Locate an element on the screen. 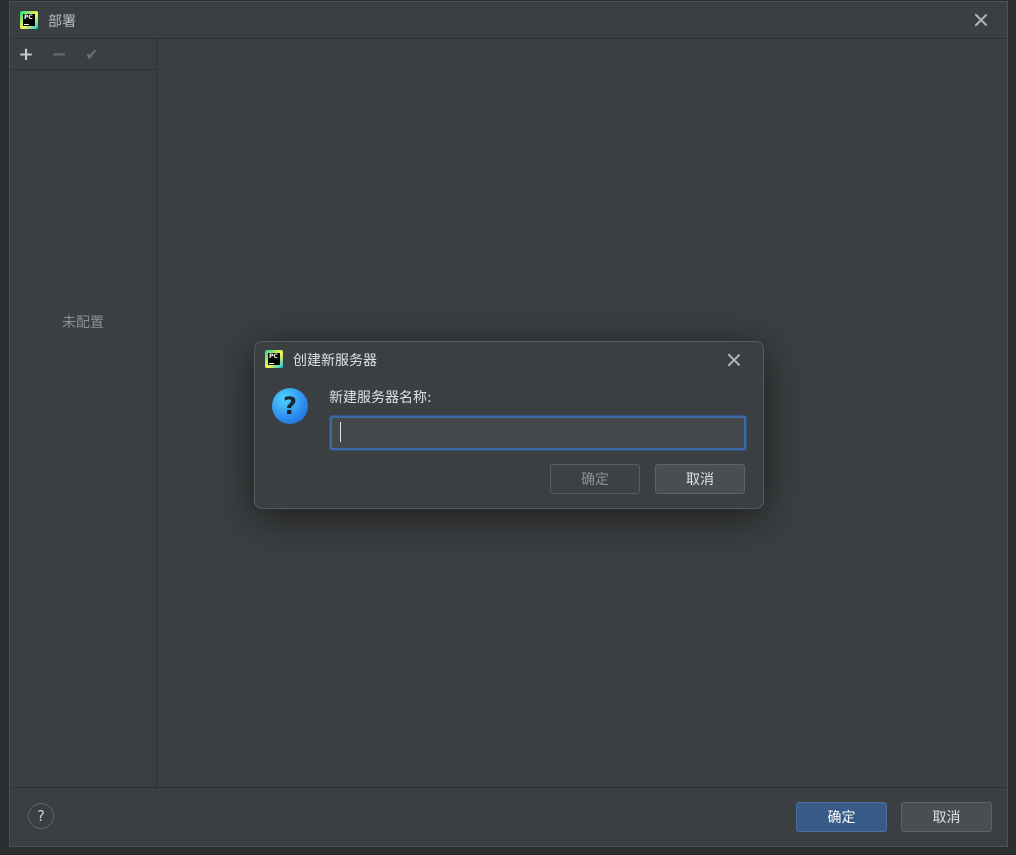 Image resolution: width=1016 pixels, height=855 pixels. window-titlebar: PC 部署 is located at coordinates (508, 20).